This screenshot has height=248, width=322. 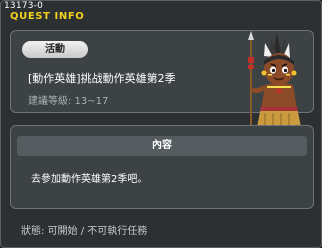 What do you see at coordinates (274, 83) in the screenshot?
I see `npc-portrait-icon` at bounding box center [274, 83].